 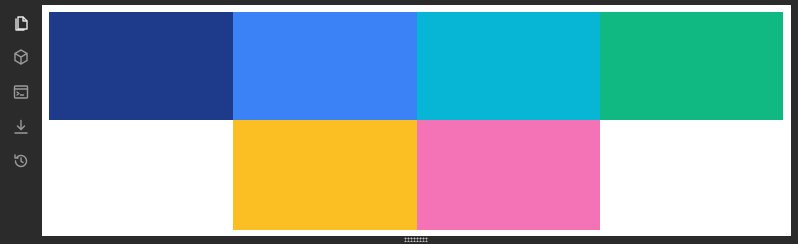 What do you see at coordinates (794, 122) in the screenshot?
I see `right-edge` at bounding box center [794, 122].